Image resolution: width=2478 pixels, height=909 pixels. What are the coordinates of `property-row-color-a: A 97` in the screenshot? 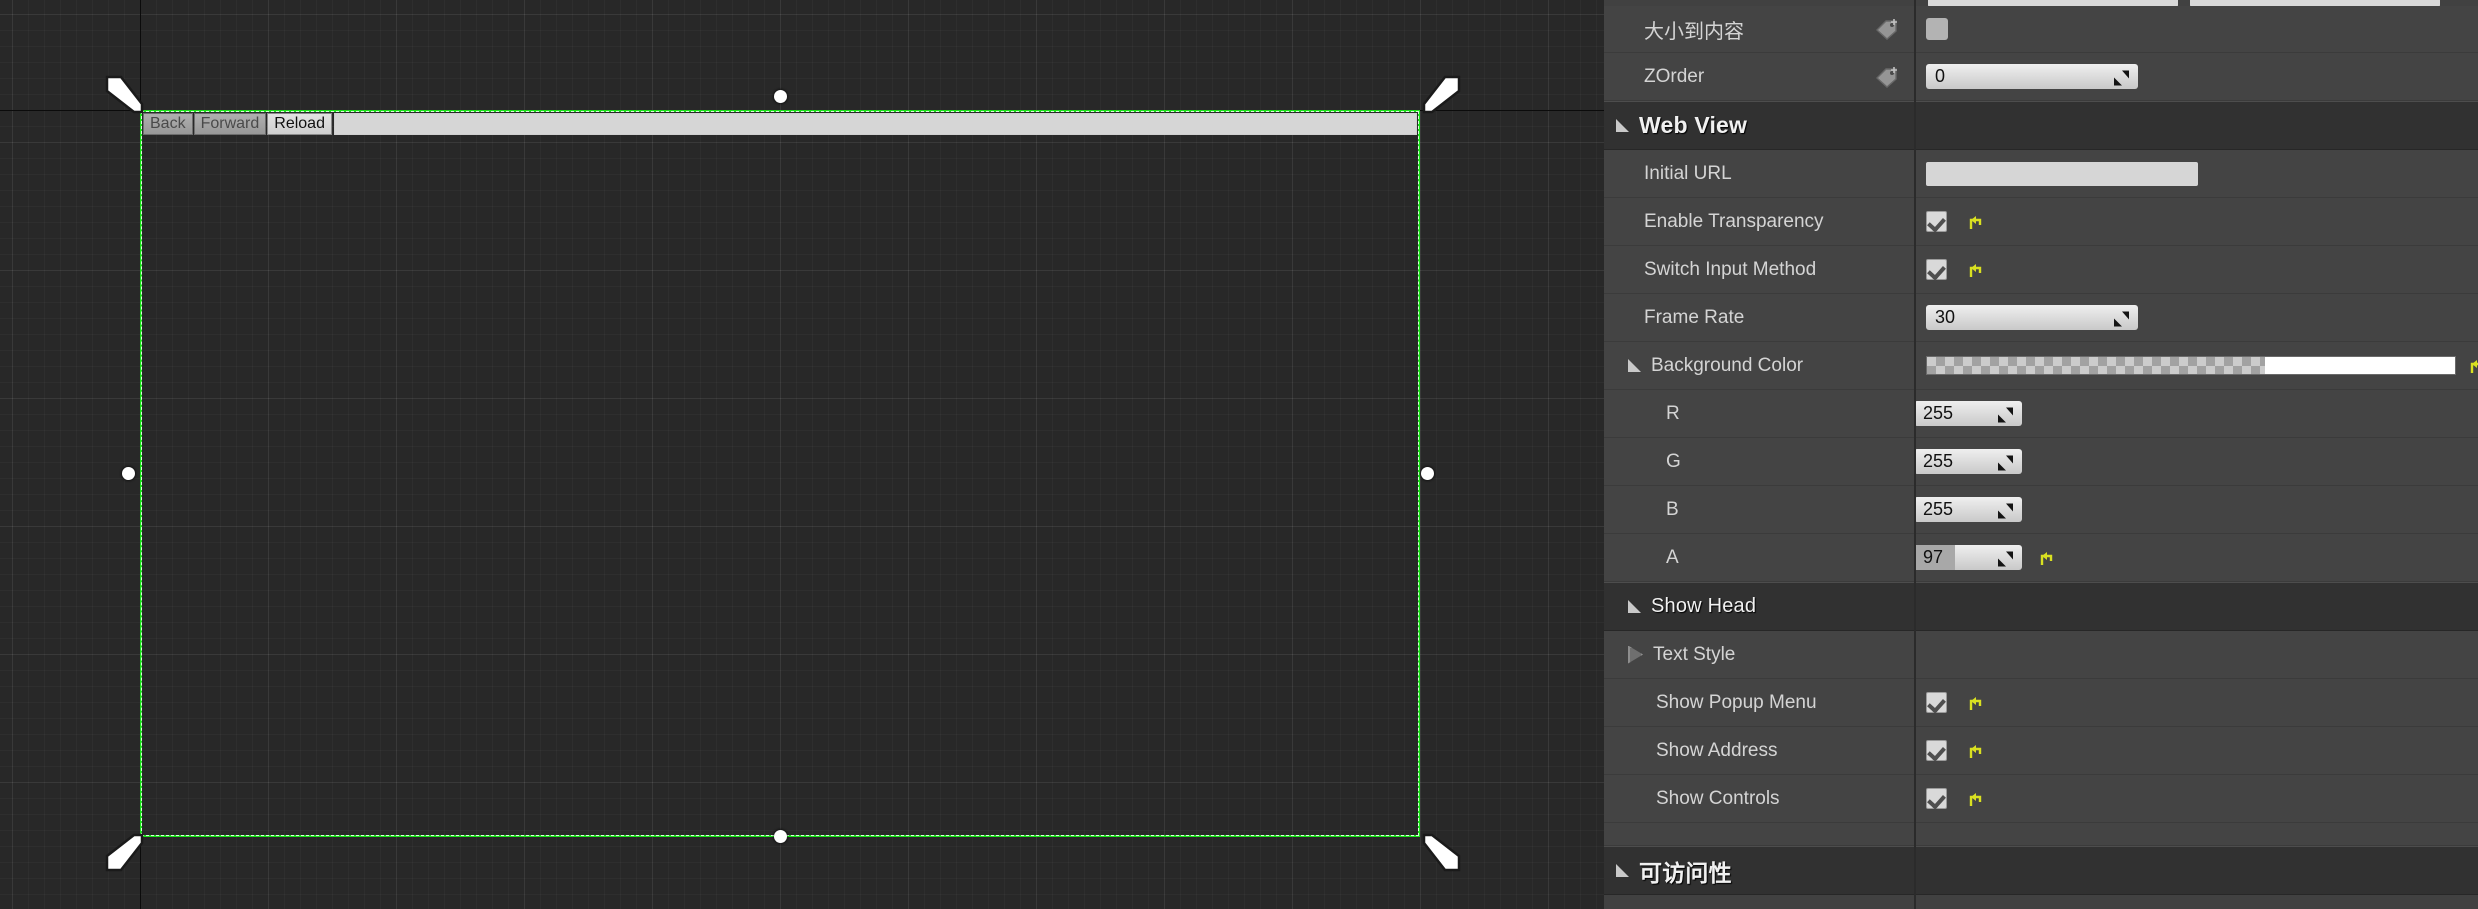 It's located at (2041, 558).